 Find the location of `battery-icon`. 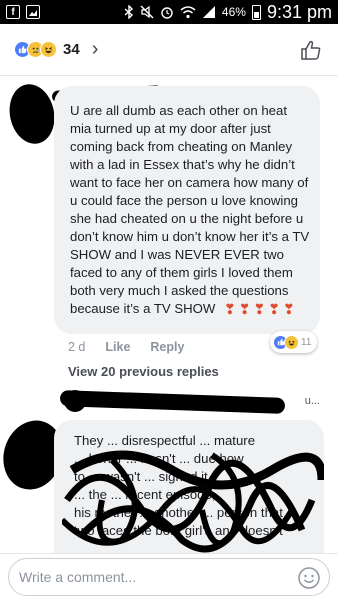

battery-icon is located at coordinates (256, 12).